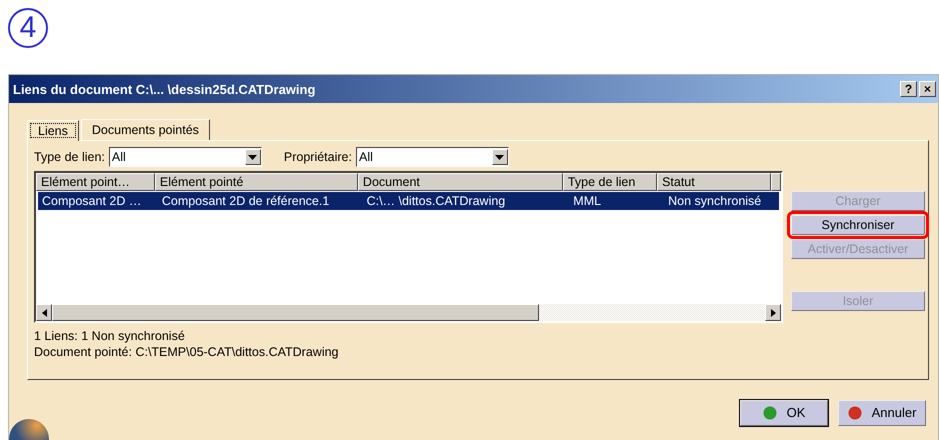  Describe the element at coordinates (318, 157) in the screenshot. I see `filter-label: Propriétaire:` at that location.